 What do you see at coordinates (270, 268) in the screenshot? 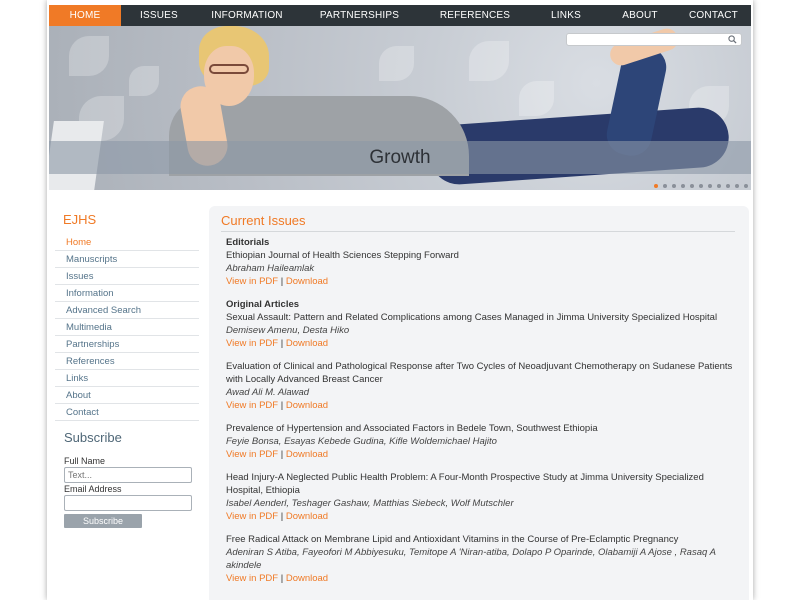
I see `article-authors: Abraham Haileamlak` at bounding box center [270, 268].